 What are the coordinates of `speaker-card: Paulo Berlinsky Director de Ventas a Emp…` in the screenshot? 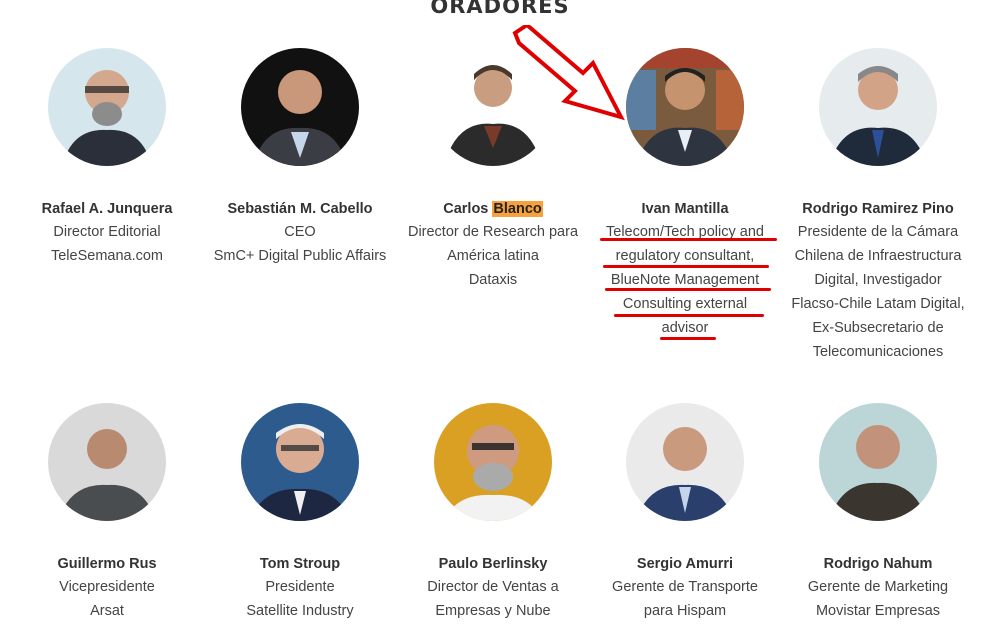 It's located at (493, 513).